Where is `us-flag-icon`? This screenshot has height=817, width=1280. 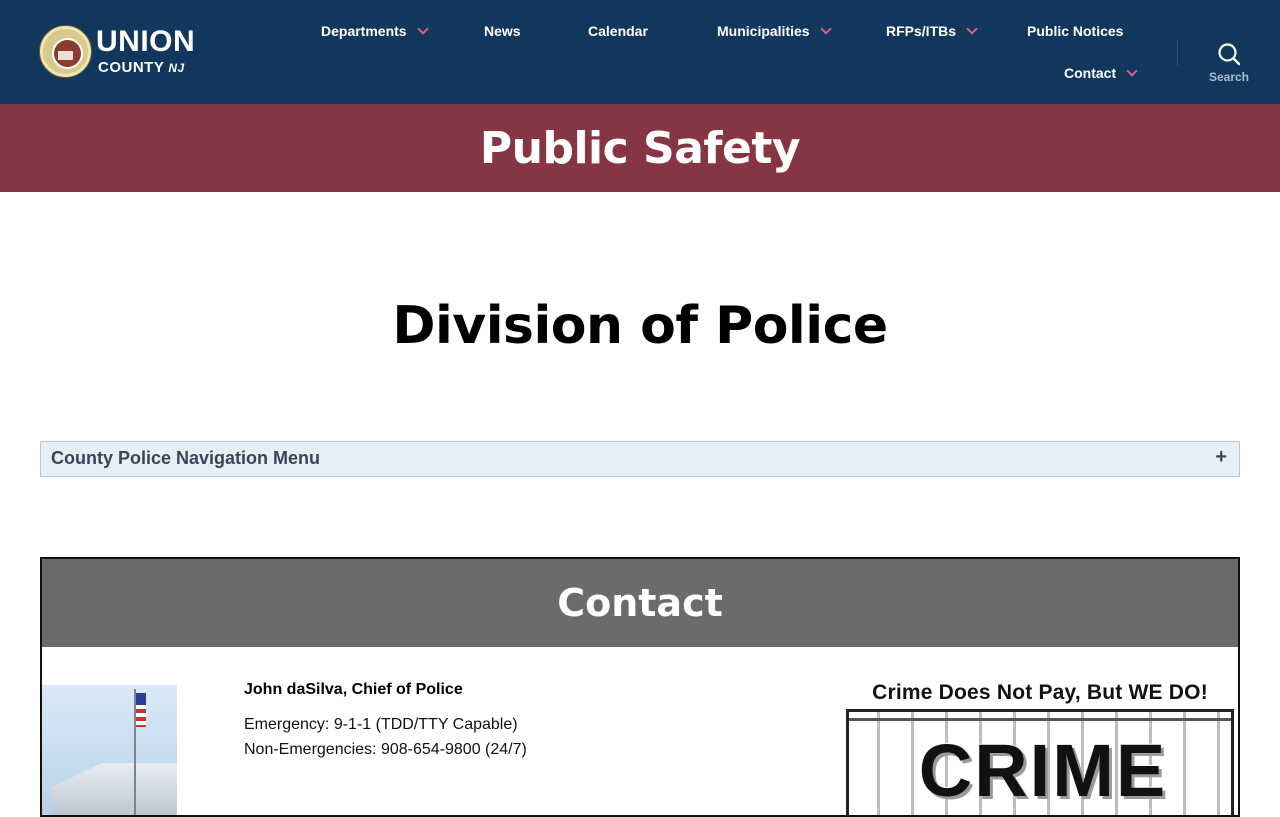 us-flag-icon is located at coordinates (141, 710).